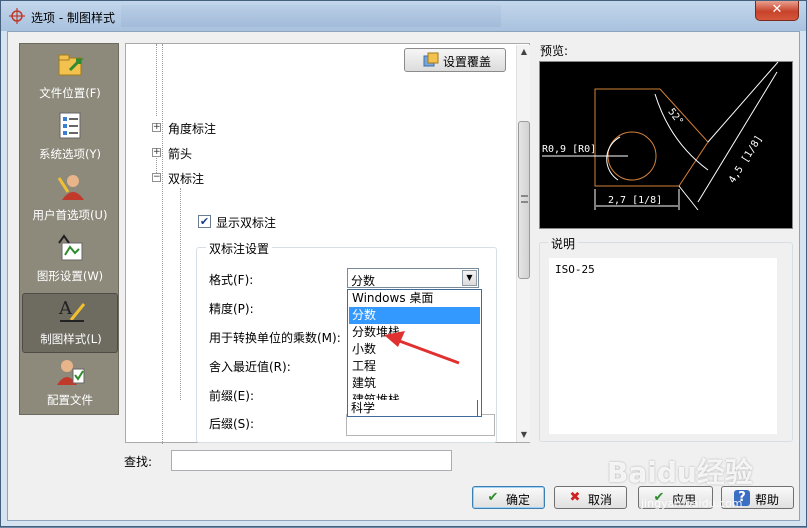  What do you see at coordinates (422, 348) in the screenshot?
I see `annotation-arrow` at bounding box center [422, 348].